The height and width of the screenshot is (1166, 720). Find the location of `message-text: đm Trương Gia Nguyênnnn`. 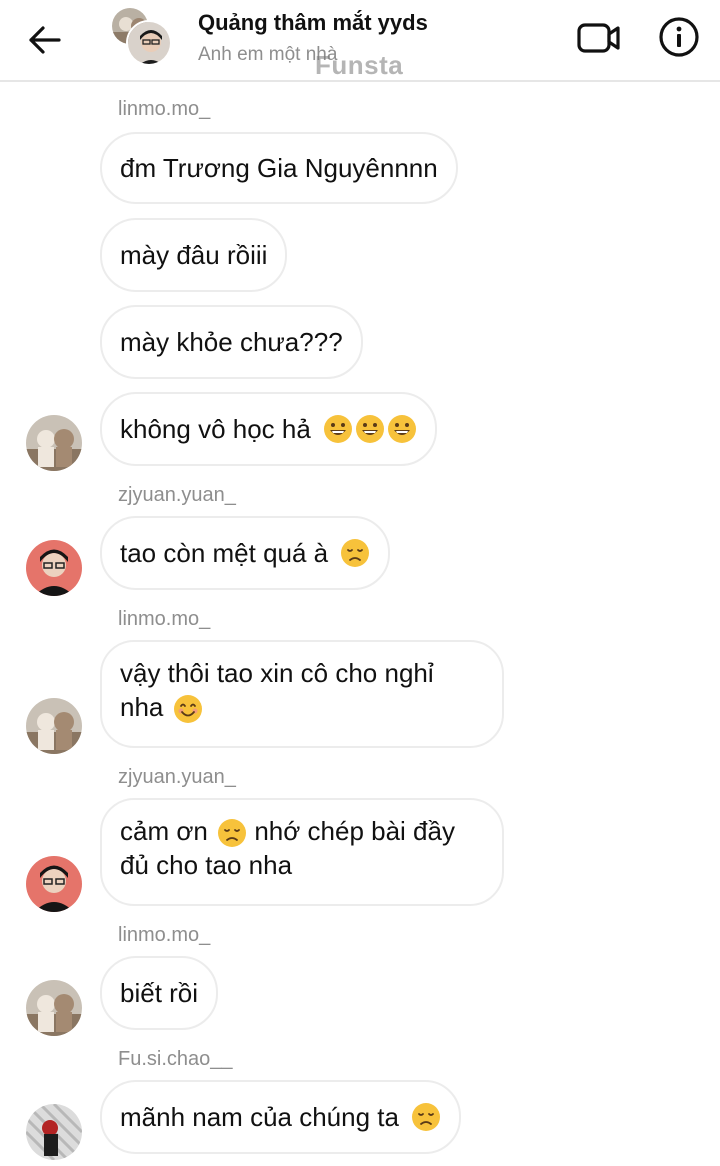

message-text: đm Trương Gia Nguyênnnn is located at coordinates (279, 168).